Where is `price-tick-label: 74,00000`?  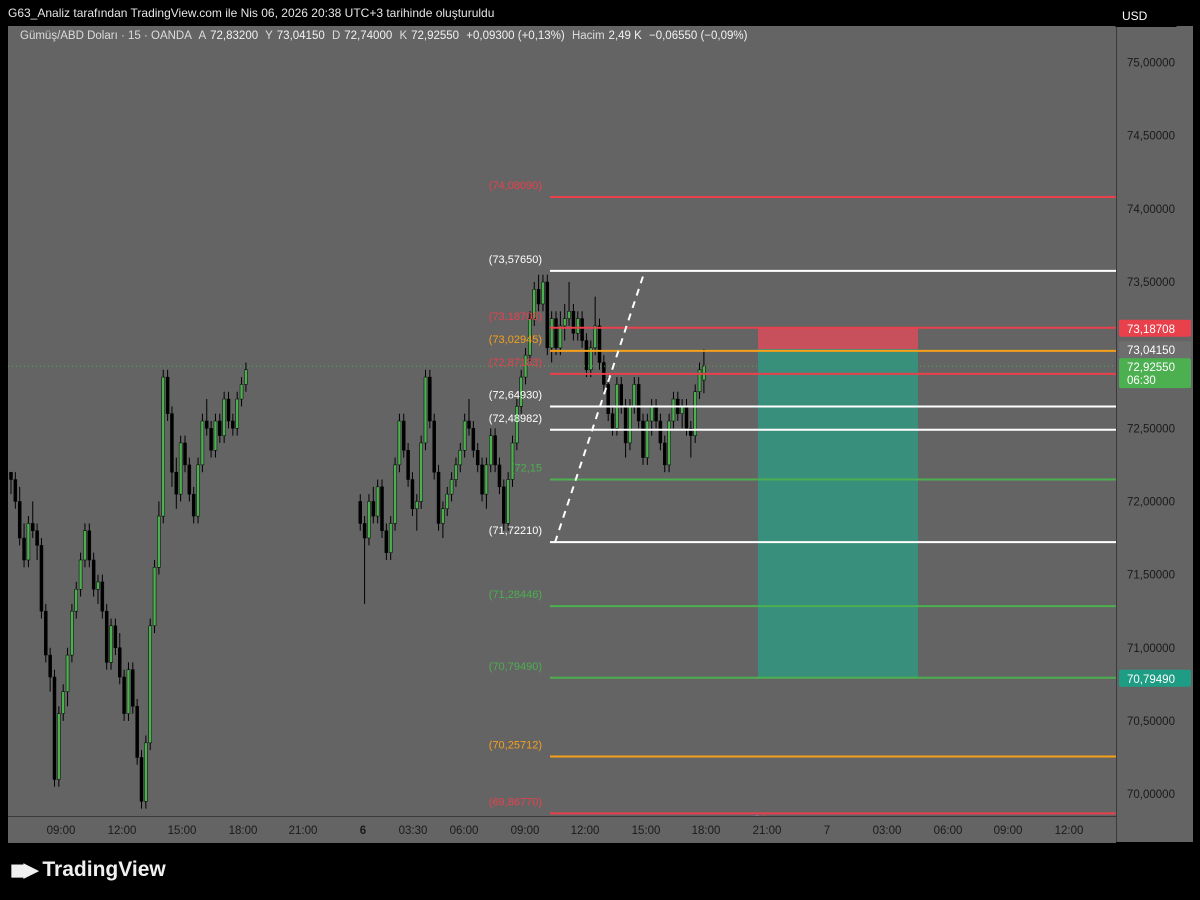
price-tick-label: 74,00000 is located at coordinates (1151, 210).